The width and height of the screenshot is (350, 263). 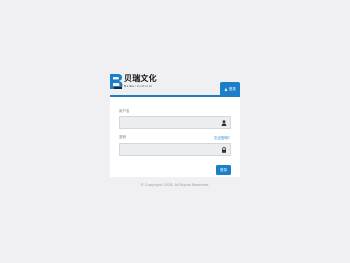 What do you see at coordinates (122, 137) in the screenshot?
I see `password-label: 密码` at bounding box center [122, 137].